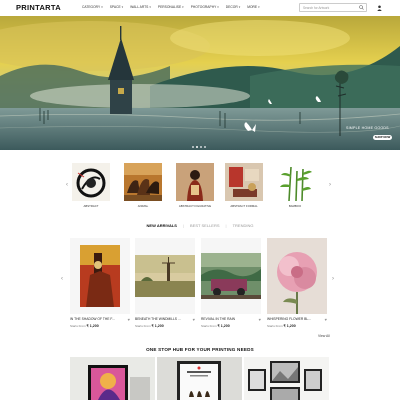 This screenshot has width=400, height=400. I want to click on nav-space: SPACE ▾, so click(116, 7).